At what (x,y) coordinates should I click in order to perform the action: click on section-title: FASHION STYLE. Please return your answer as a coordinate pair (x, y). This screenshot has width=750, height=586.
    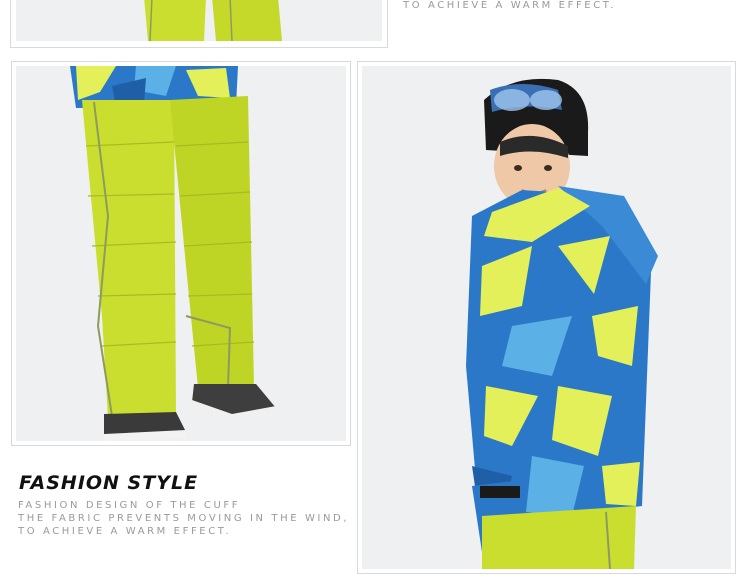
    Looking at the image, I should click on (109, 483).